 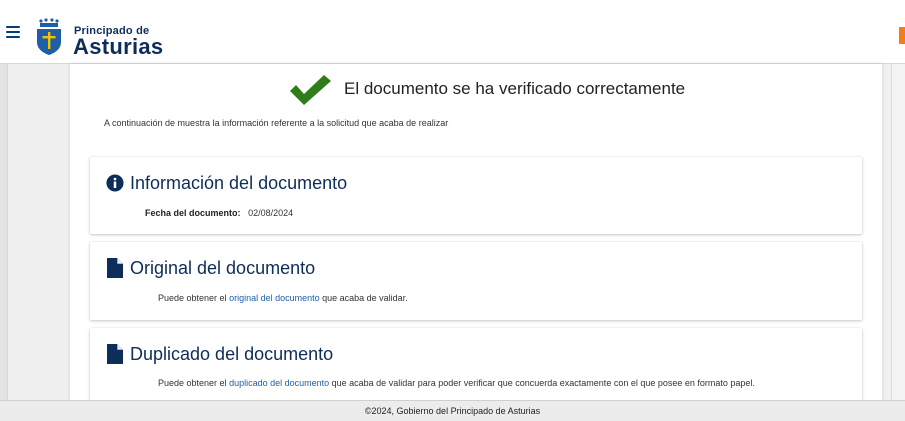 What do you see at coordinates (223, 267) in the screenshot?
I see `original-title: Original del documento` at bounding box center [223, 267].